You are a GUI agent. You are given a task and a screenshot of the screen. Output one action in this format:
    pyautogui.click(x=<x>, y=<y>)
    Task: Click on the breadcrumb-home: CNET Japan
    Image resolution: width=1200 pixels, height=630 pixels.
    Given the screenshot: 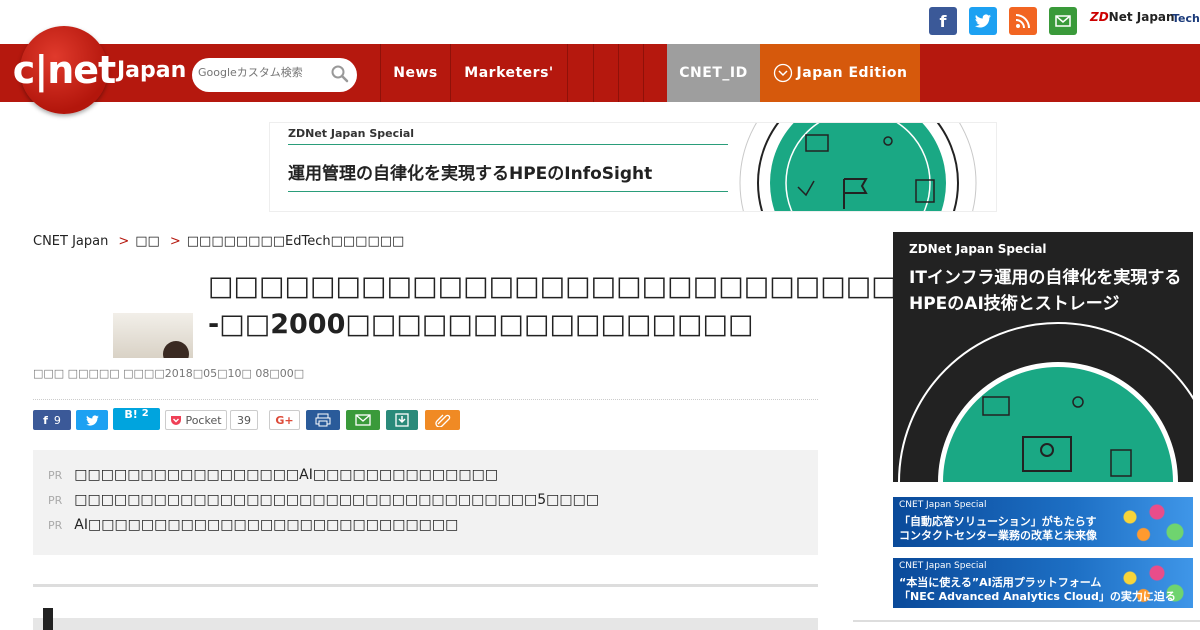 What is the action you would take?
    pyautogui.click(x=70, y=241)
    